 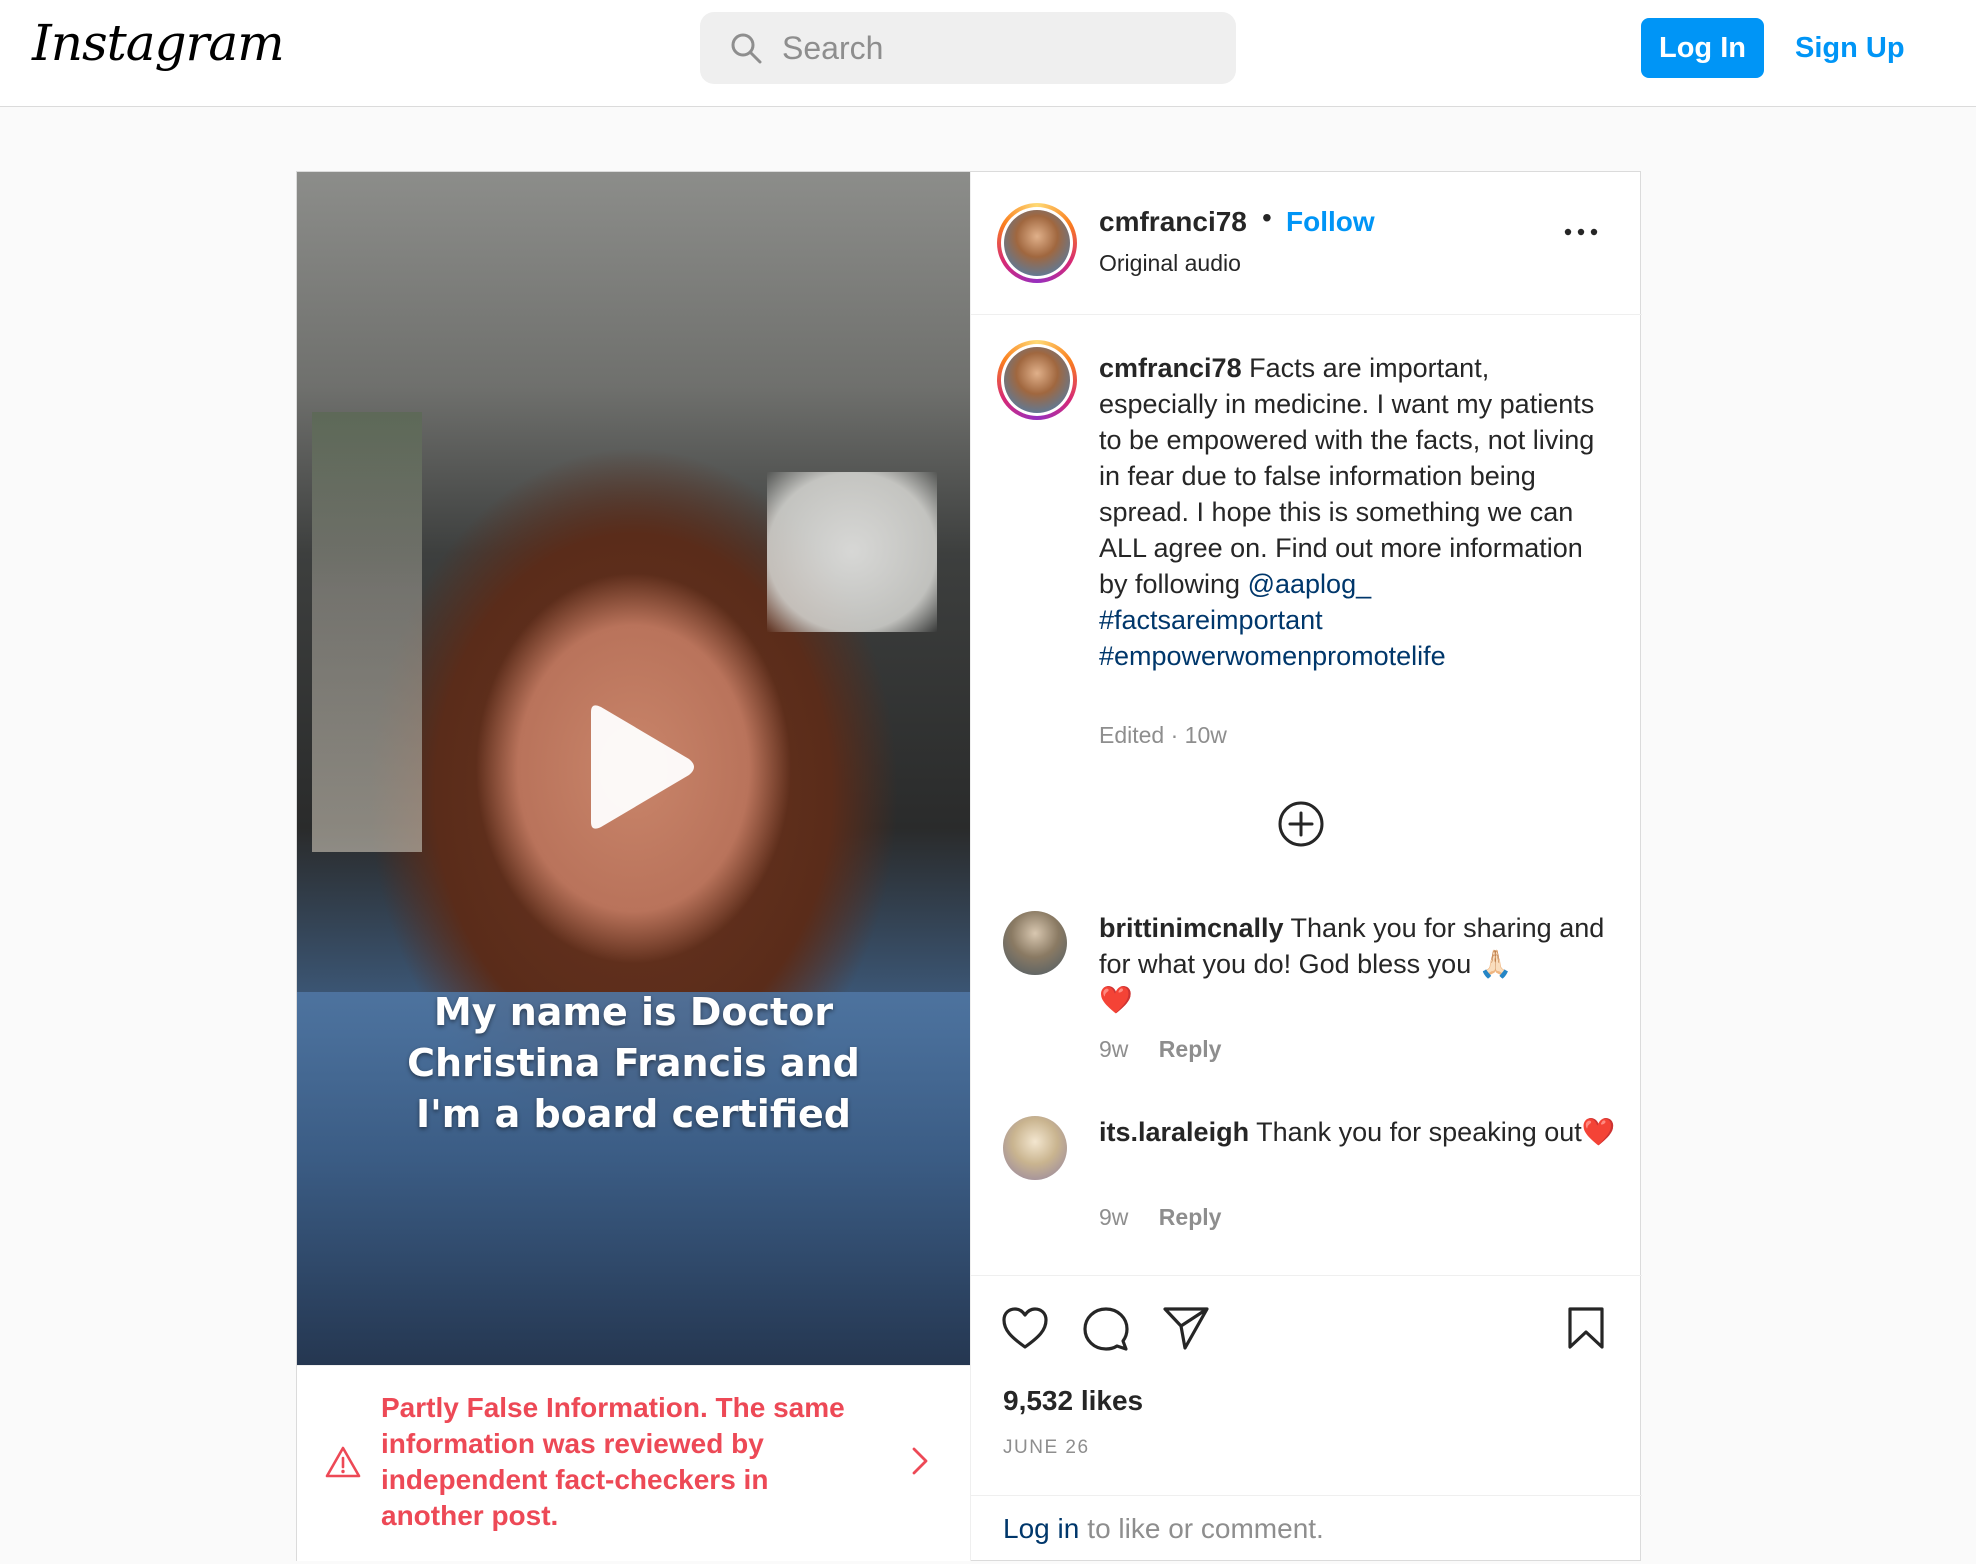 I want to click on search-icon, so click(x=746, y=48).